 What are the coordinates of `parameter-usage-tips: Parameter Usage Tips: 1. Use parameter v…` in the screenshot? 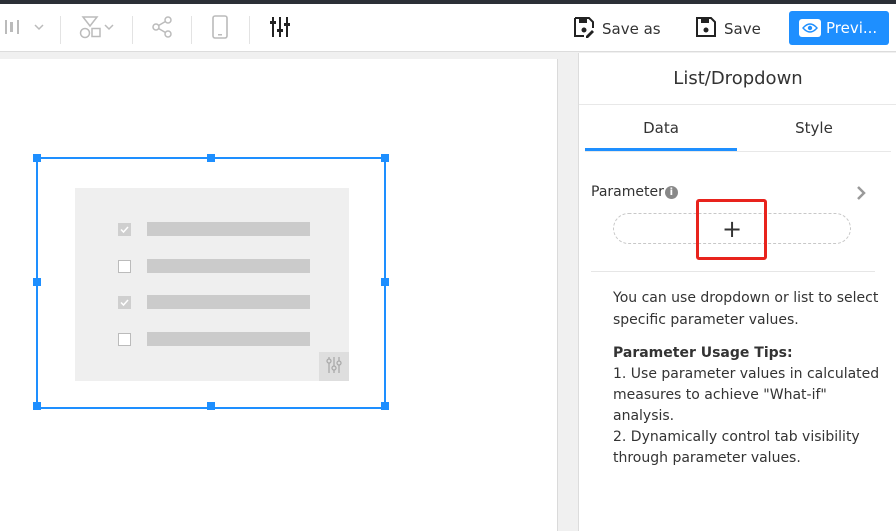 It's located at (749, 406).